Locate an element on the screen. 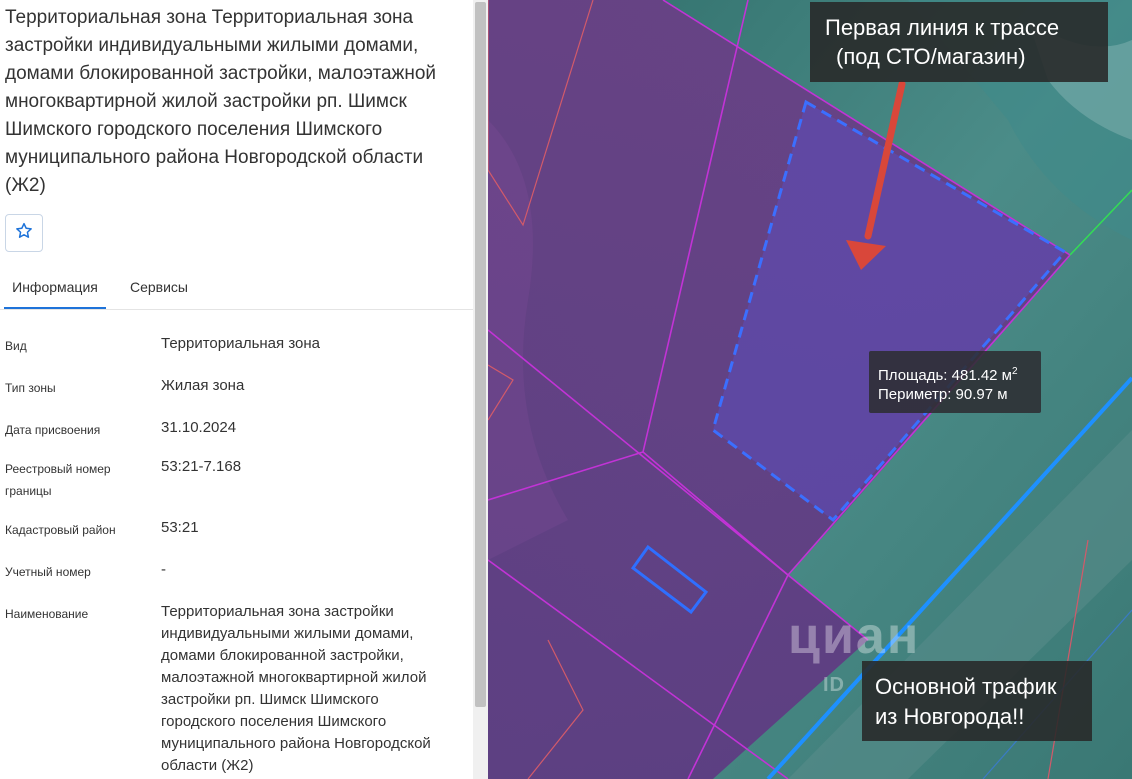 Image resolution: width=1132 pixels, height=779 pixels. callout-bottom-line1: Основной трафик is located at coordinates (966, 686).